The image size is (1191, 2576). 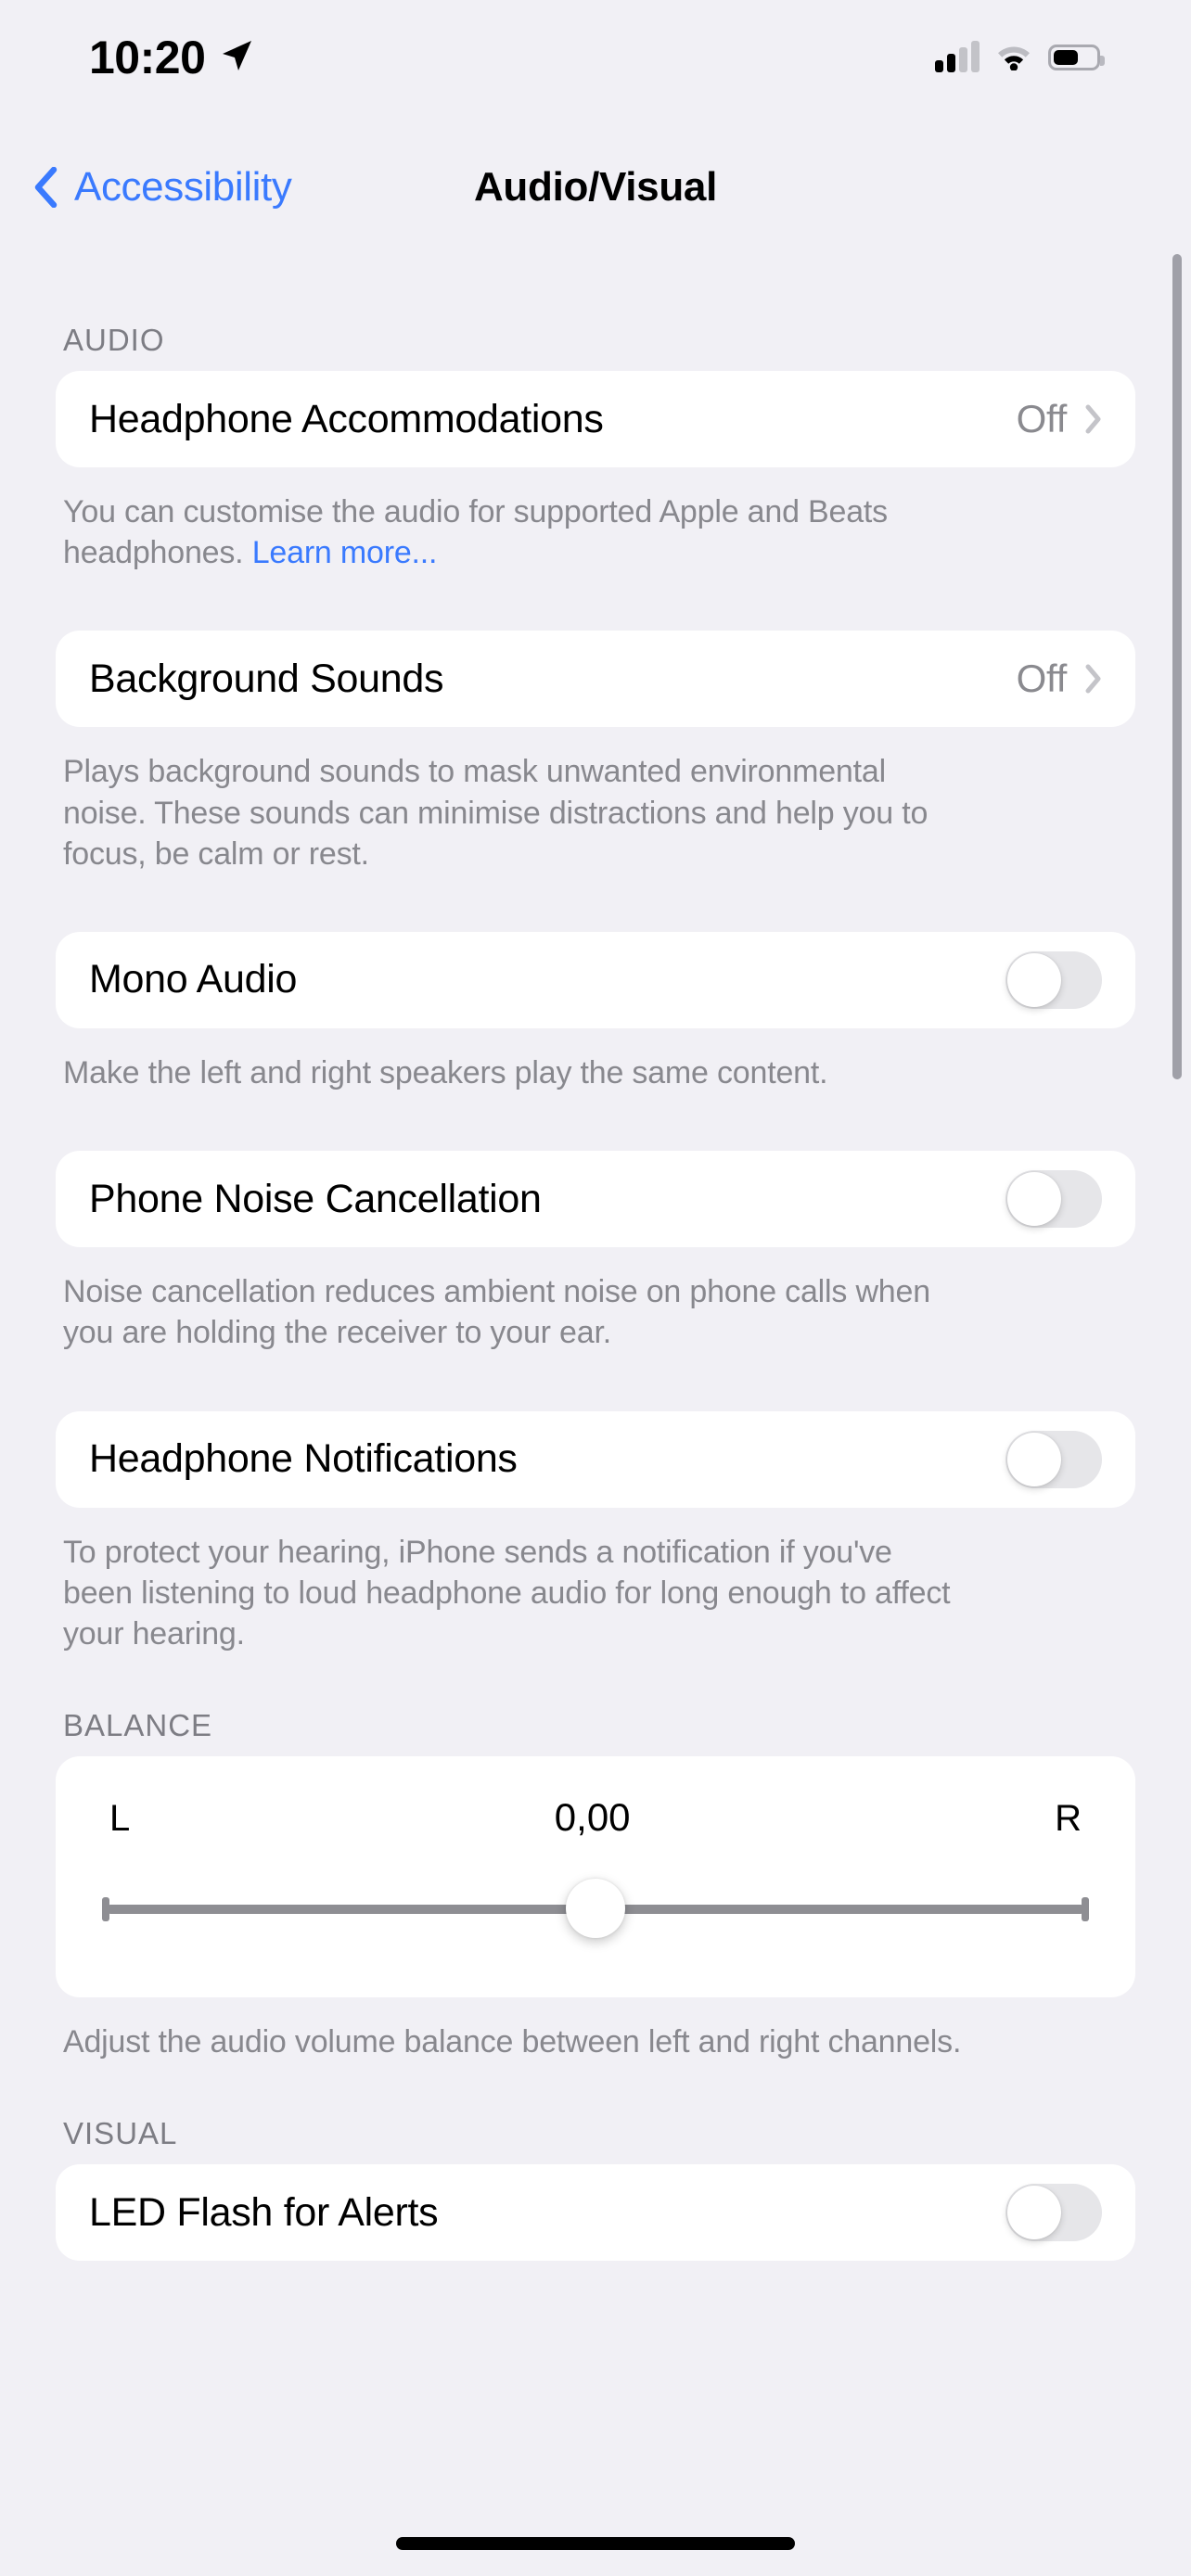 I want to click on section-header-audio: AUDIO, so click(x=114, y=340).